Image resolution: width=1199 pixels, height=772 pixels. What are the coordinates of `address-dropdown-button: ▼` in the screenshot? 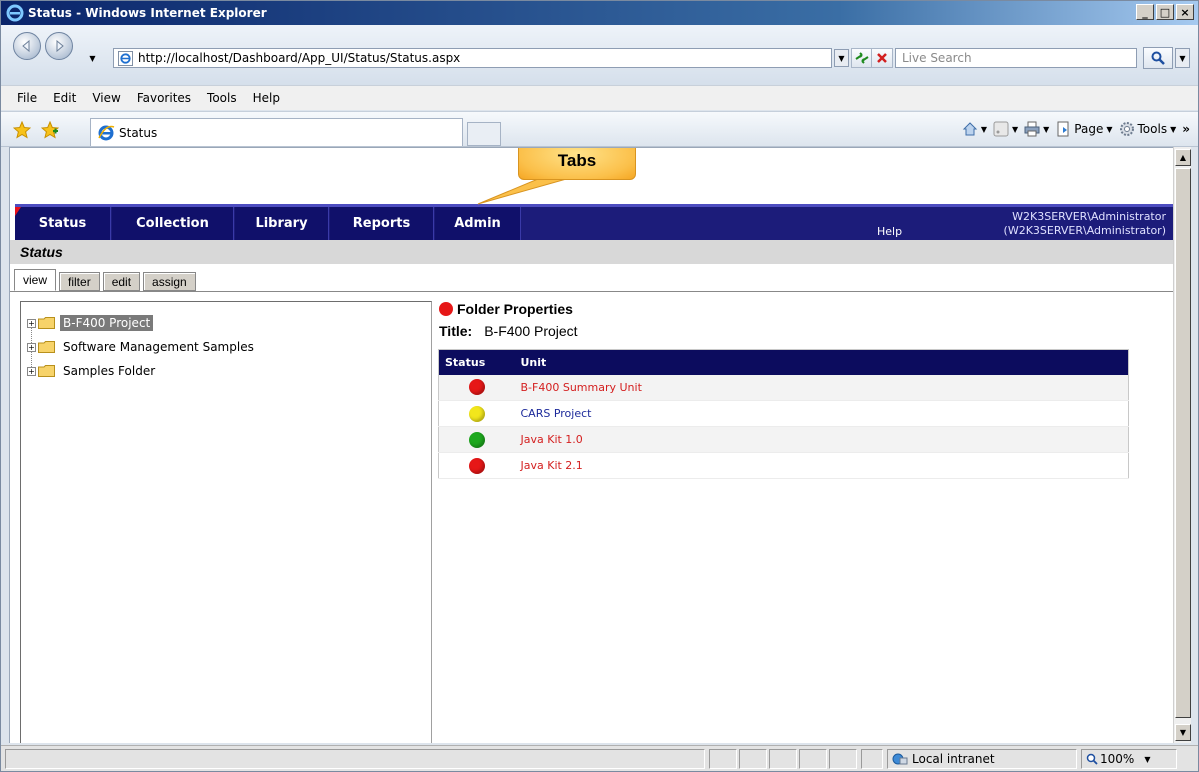 It's located at (841, 58).